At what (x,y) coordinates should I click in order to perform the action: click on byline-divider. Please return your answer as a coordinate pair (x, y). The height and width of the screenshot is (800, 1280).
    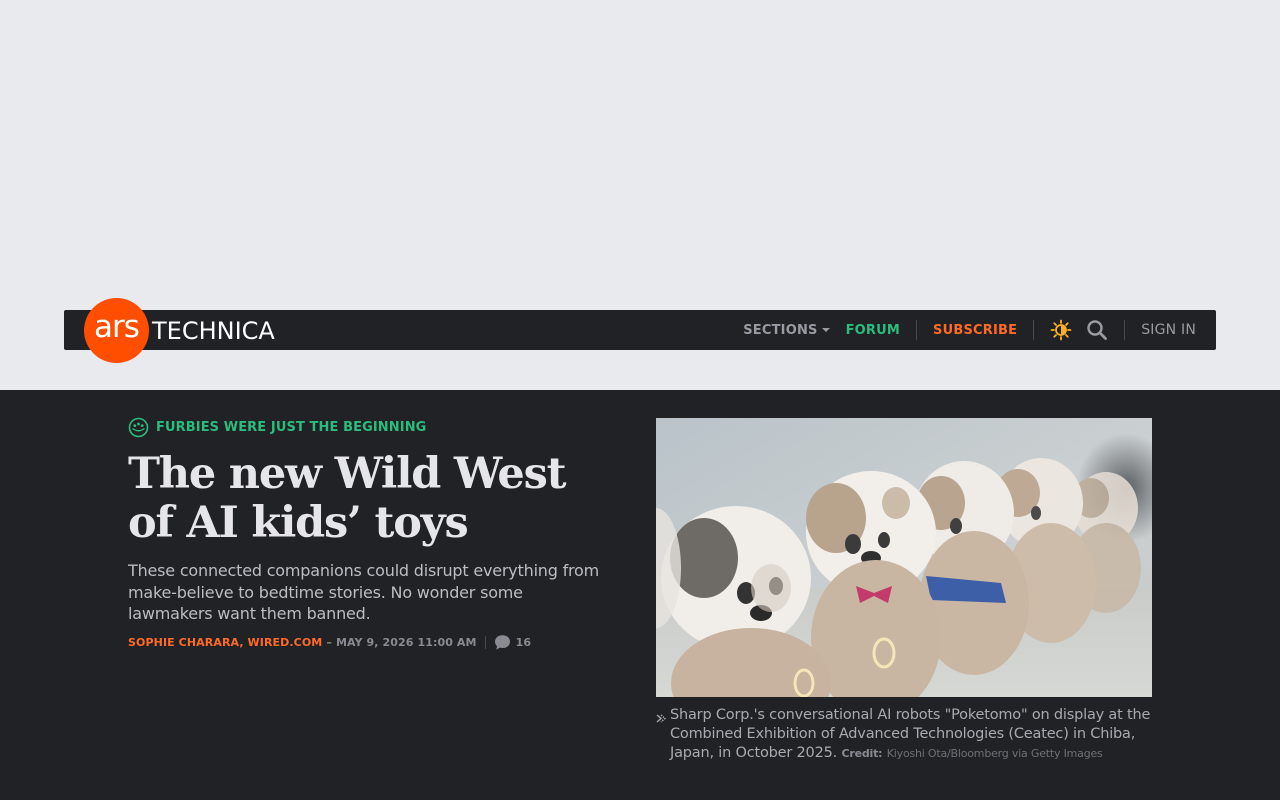
    Looking at the image, I should click on (485, 642).